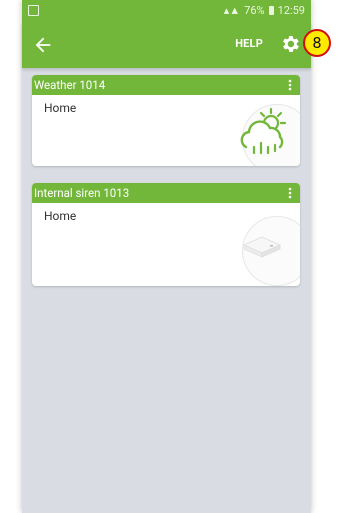 Image resolution: width=347 pixels, height=513 pixels. What do you see at coordinates (33, 10) in the screenshot?
I see `gallery-icon` at bounding box center [33, 10].